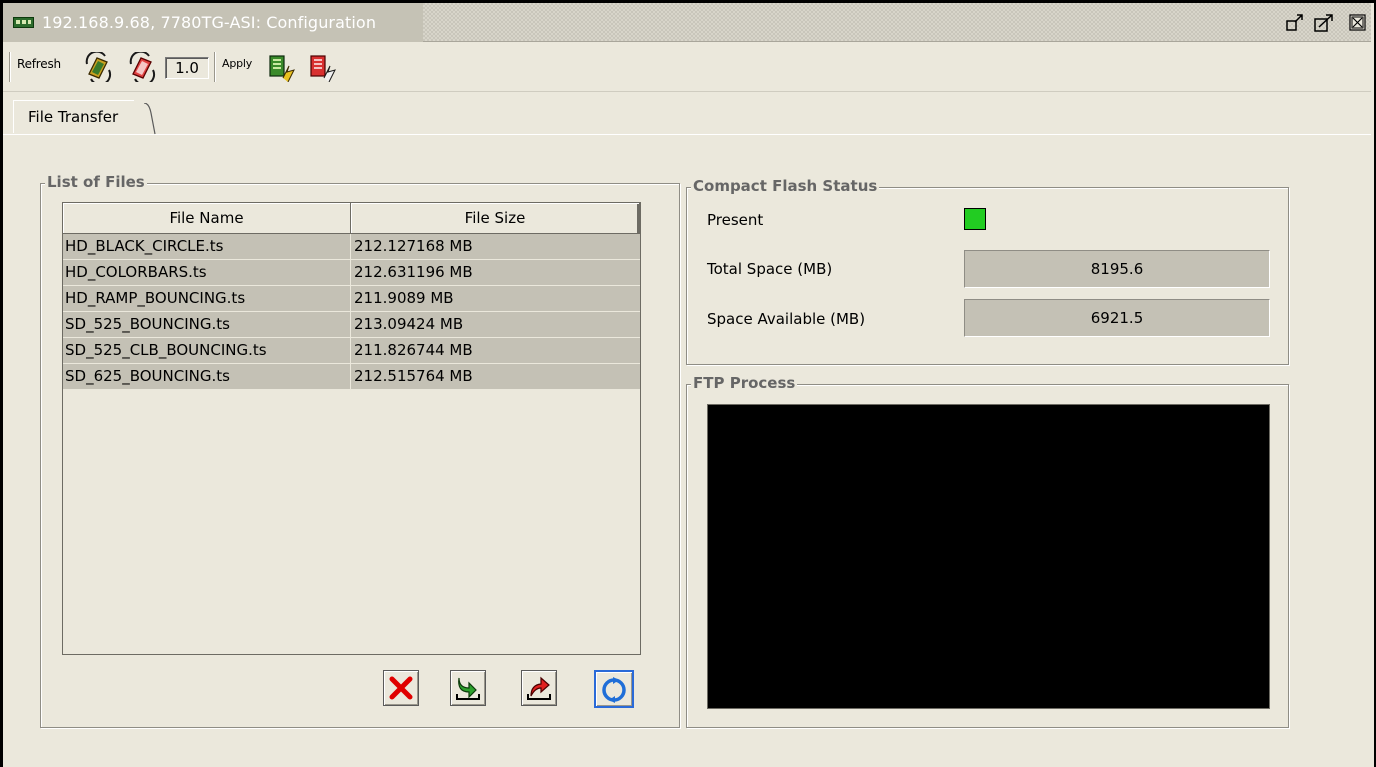  What do you see at coordinates (413, 272) in the screenshot?
I see `file-size-cell: 212.631196 MB` at bounding box center [413, 272].